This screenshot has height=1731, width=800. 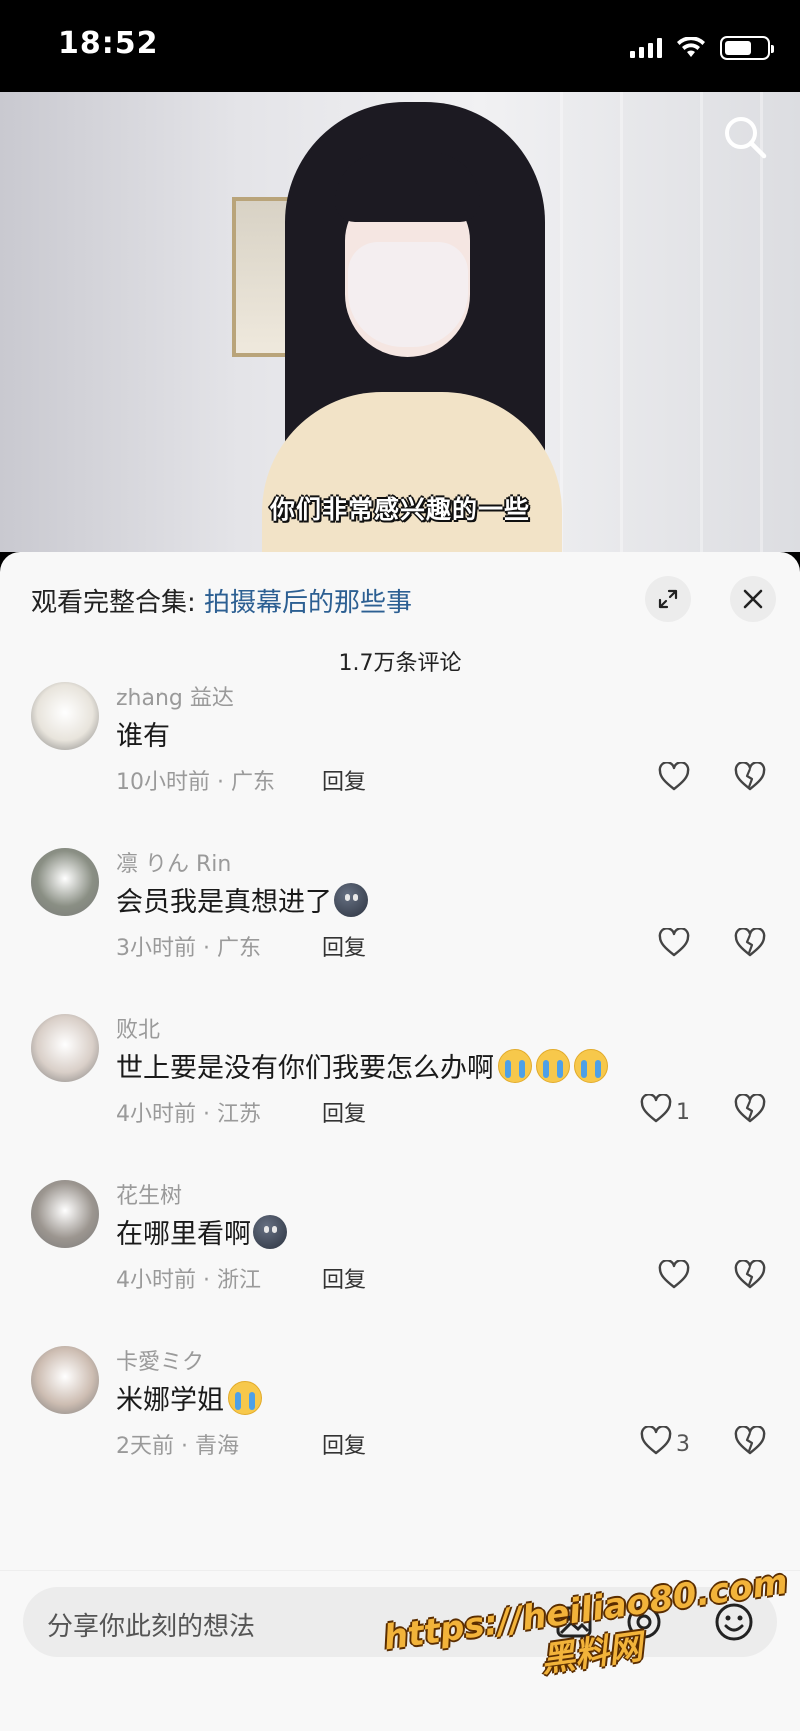 I want to click on comment-meta: 10小时前 · 广东, so click(x=195, y=782).